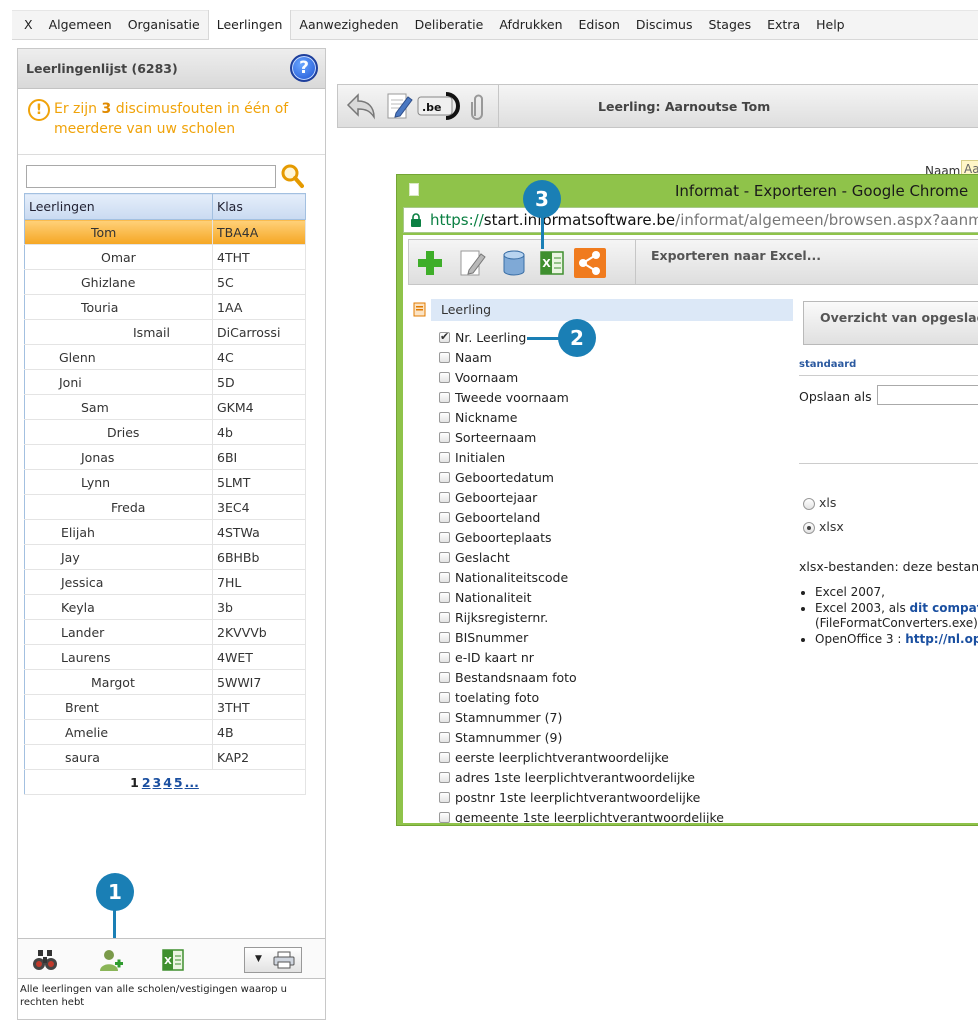 This screenshot has width=978, height=1020. Describe the element at coordinates (165, 507) in the screenshot. I see `table-row: Freda 3EC4` at that location.